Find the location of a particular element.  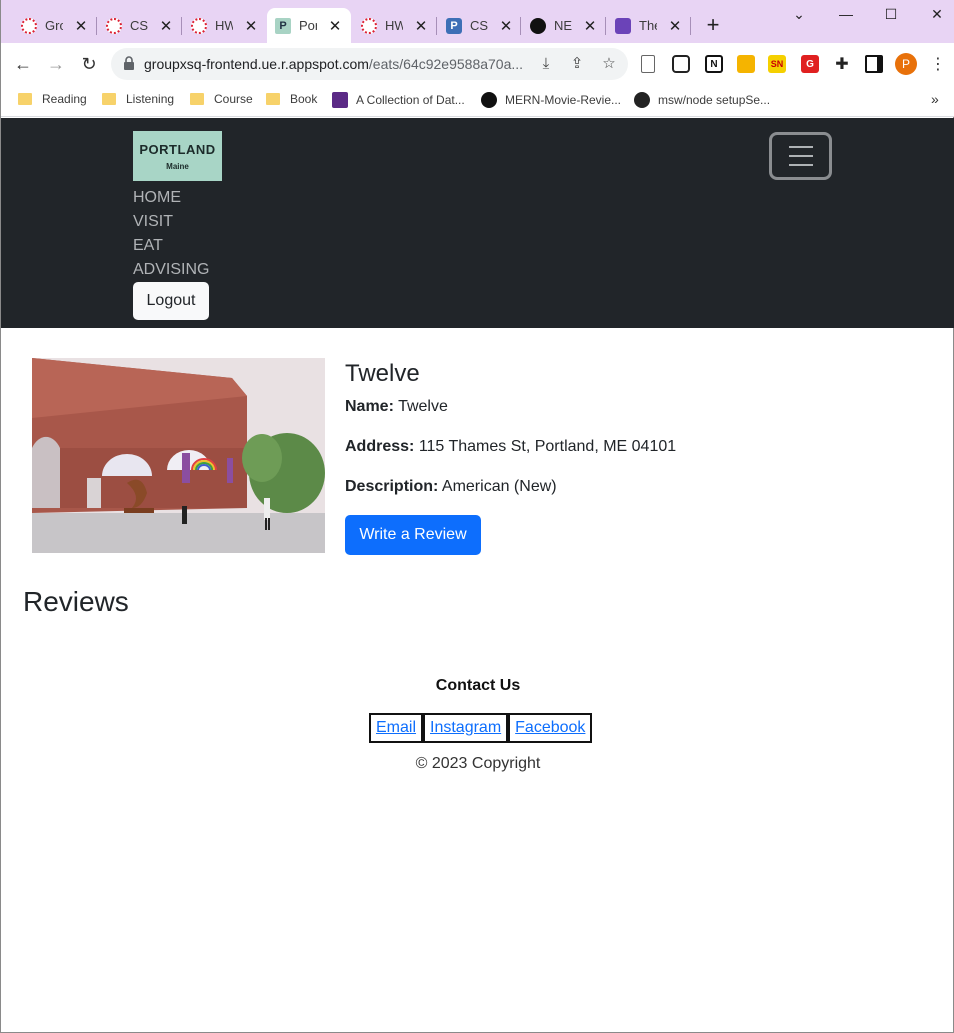

restaurant-heading: Twelve is located at coordinates (382, 373).